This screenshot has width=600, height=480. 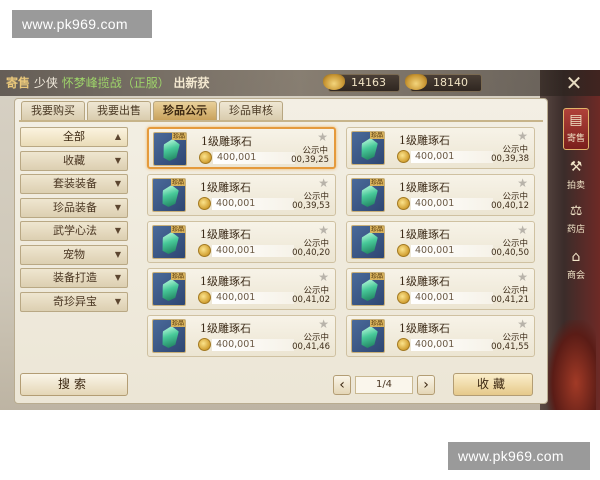 I want to click on category-label: 宠物, so click(x=74, y=254).